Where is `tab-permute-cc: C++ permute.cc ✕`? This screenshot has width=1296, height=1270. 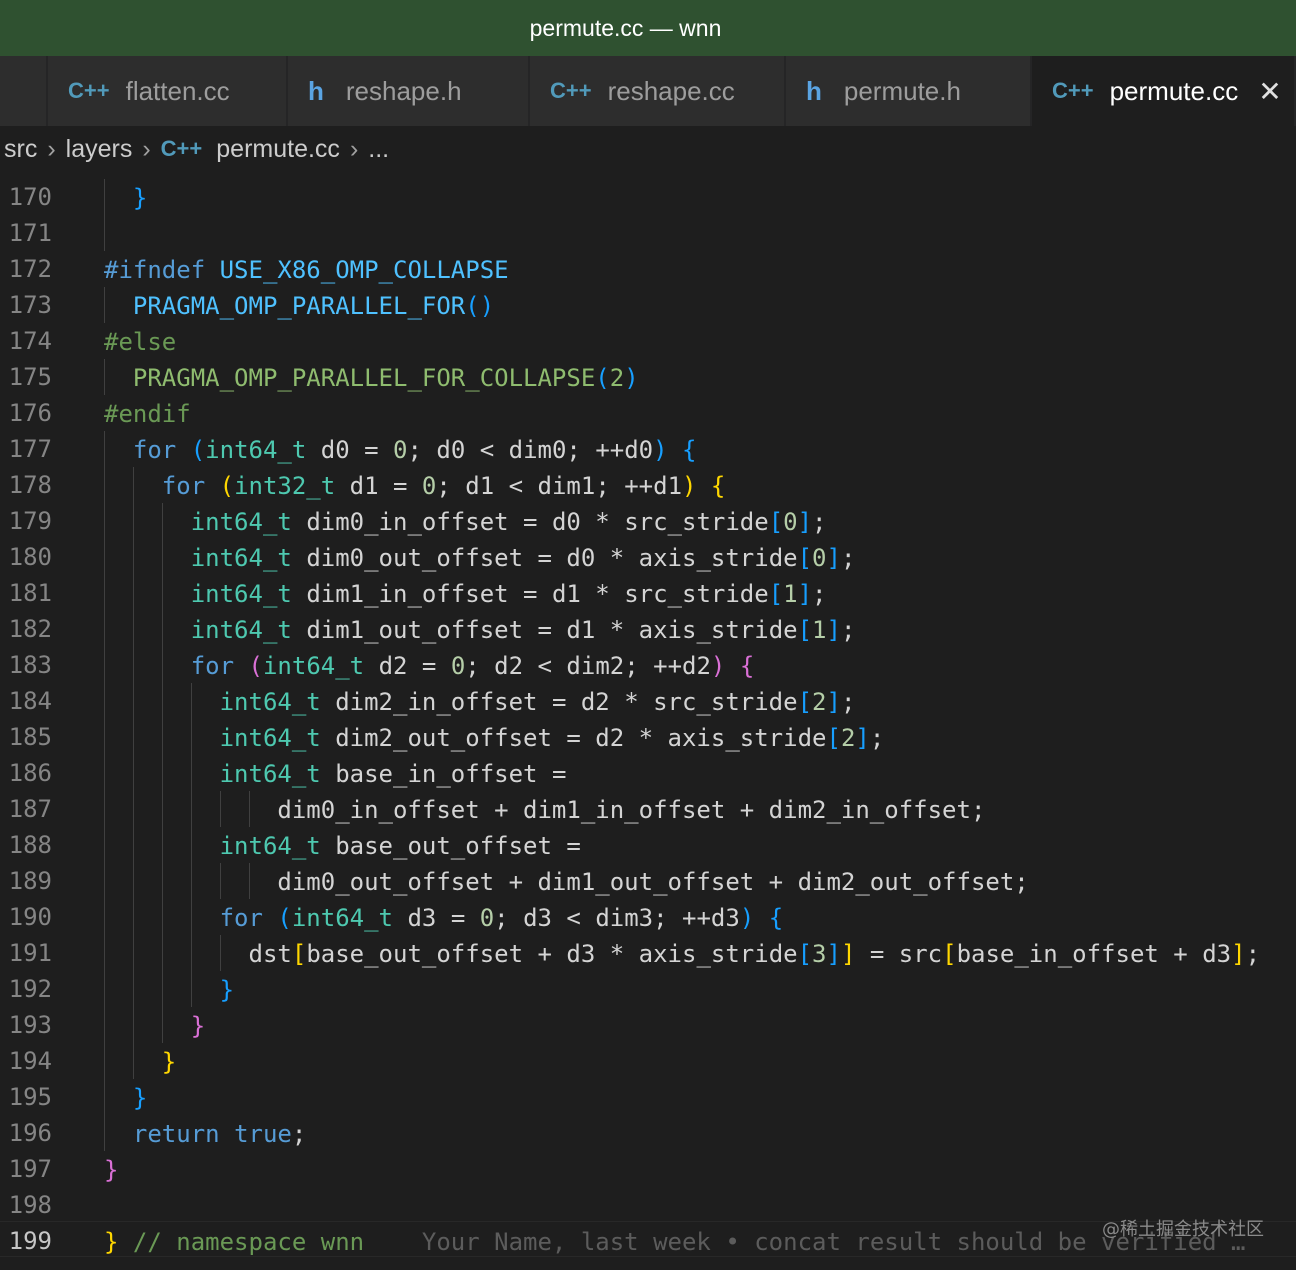
tab-permute-cc: C++ permute.cc ✕ is located at coordinates (1164, 91).